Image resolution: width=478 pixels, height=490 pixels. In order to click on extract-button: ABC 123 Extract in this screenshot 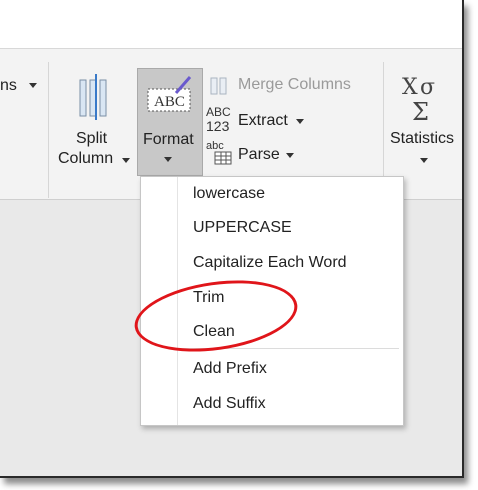, I will do `click(261, 121)`.